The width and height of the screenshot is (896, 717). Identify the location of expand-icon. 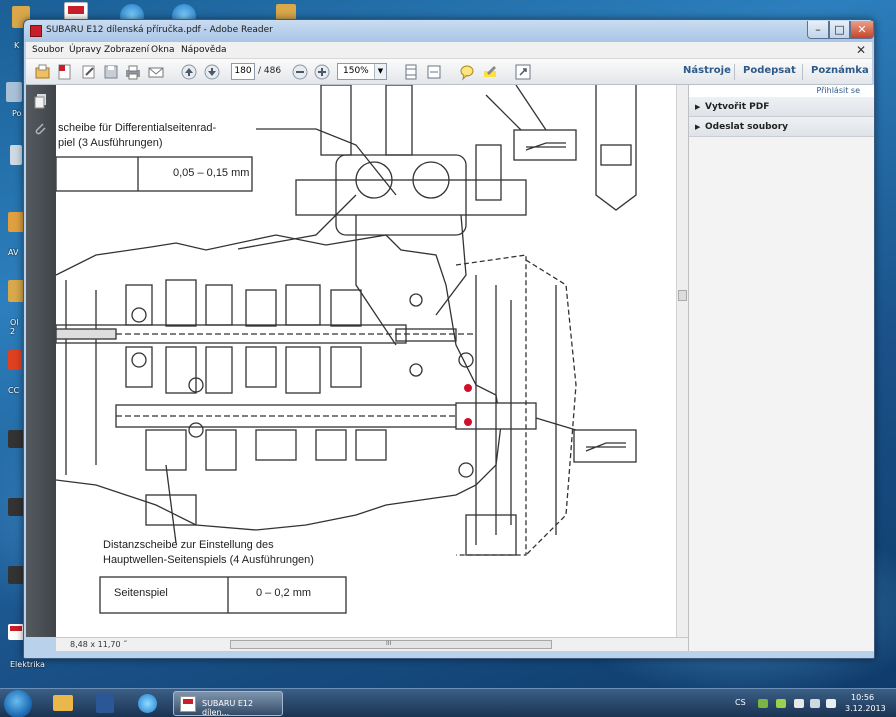
(523, 72).